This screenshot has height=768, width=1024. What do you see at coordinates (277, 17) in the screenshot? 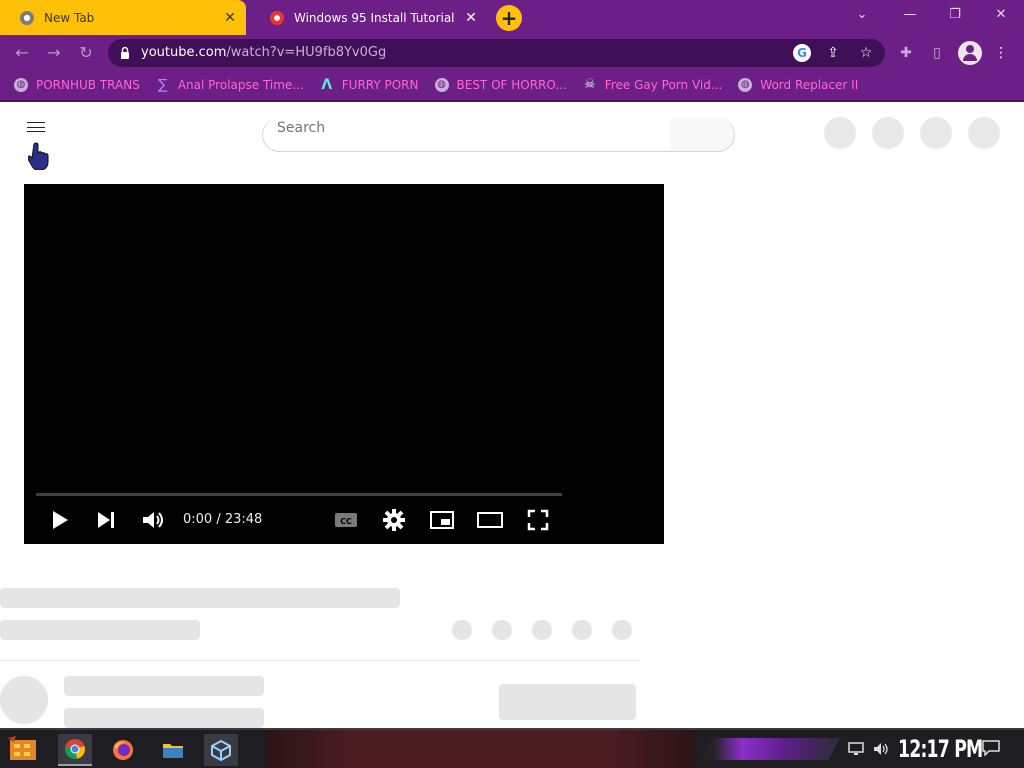
I see `youtube-favicon-icon` at bounding box center [277, 17].